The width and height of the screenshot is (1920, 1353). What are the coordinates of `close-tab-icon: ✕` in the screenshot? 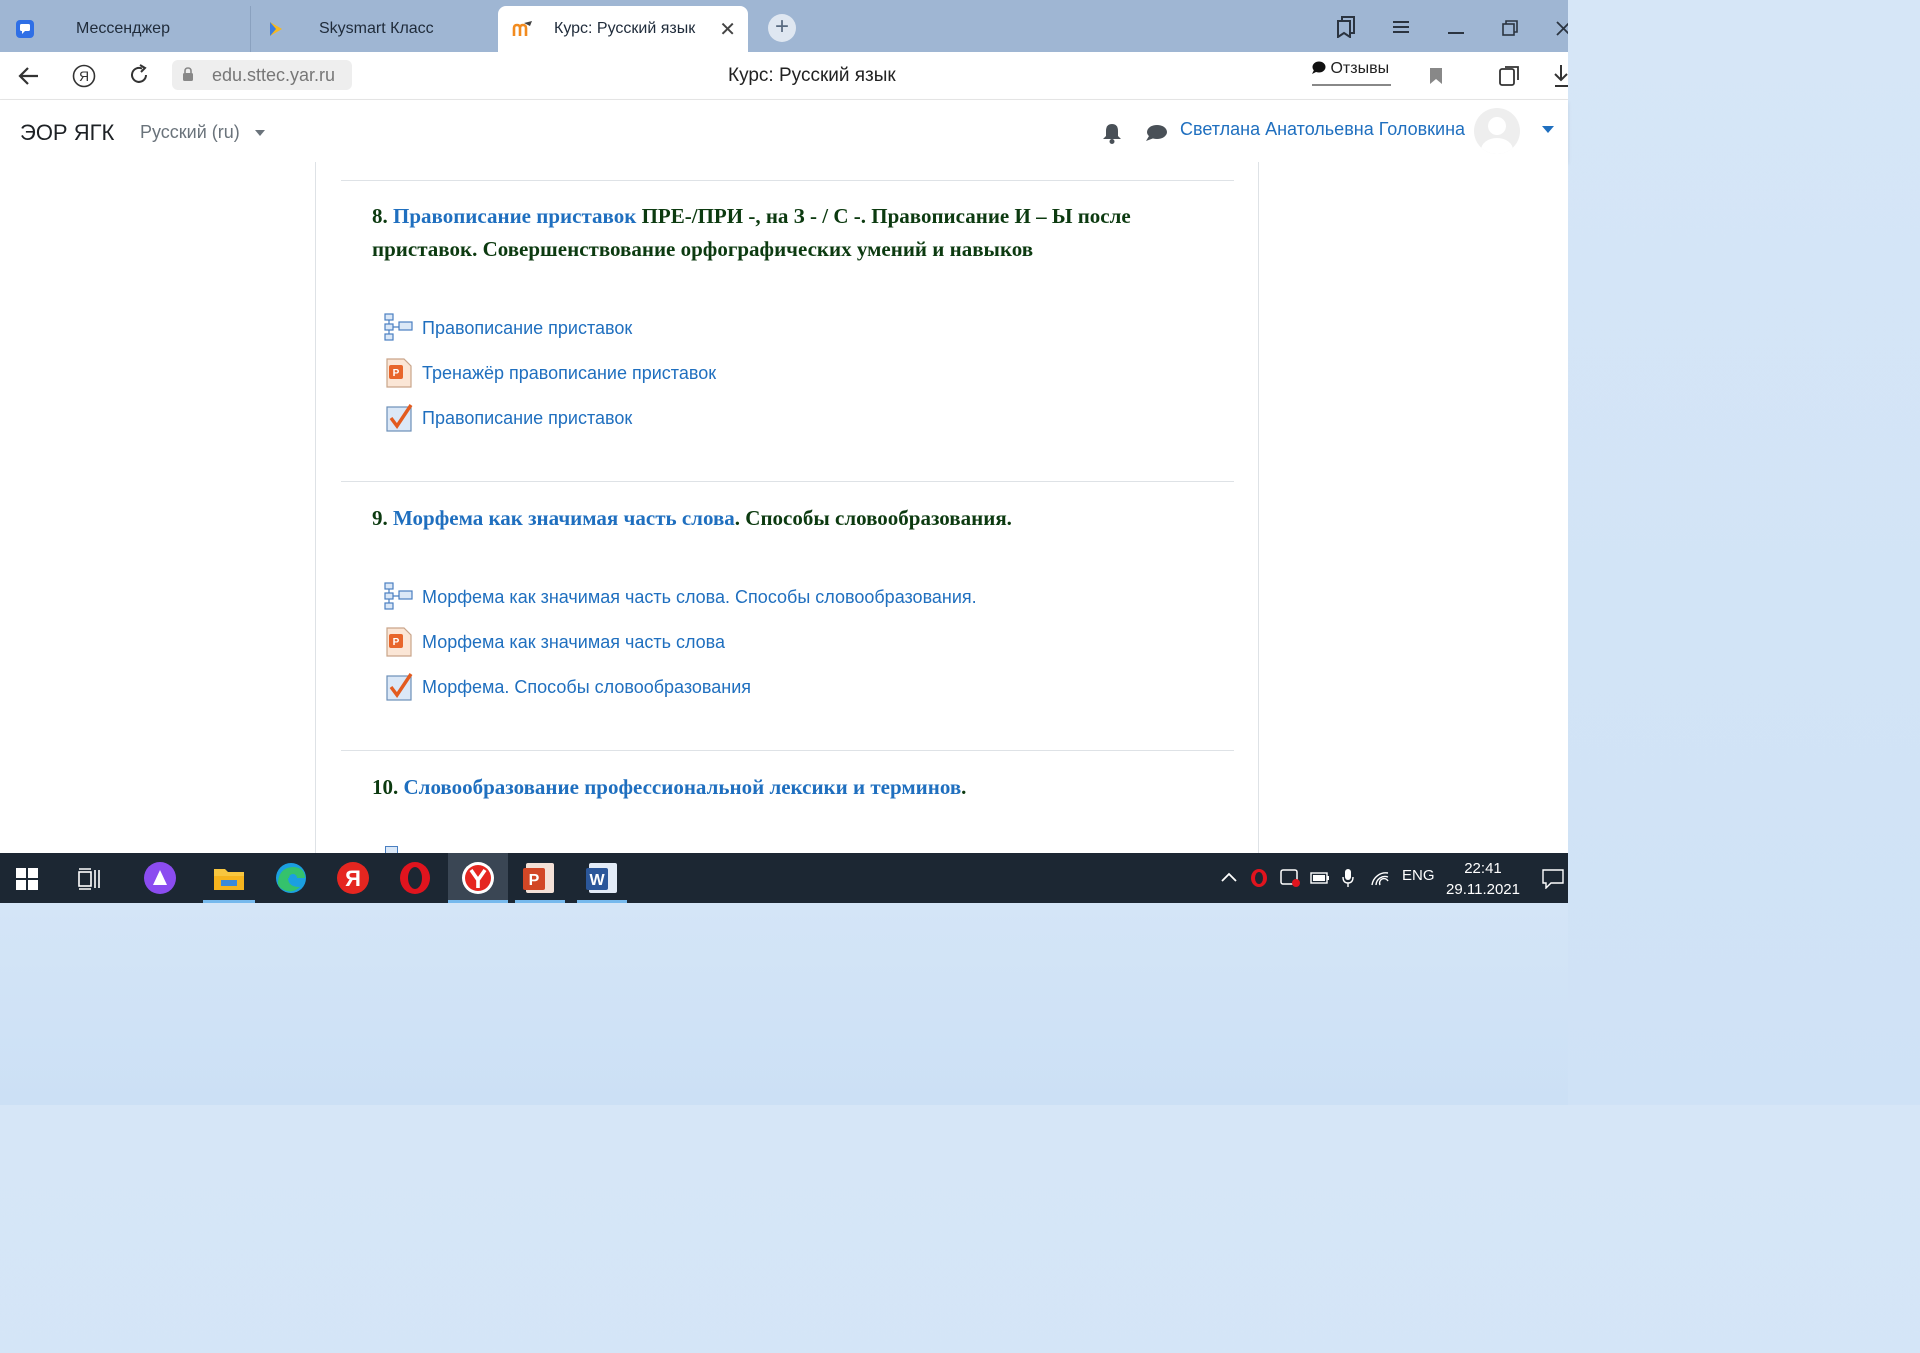 It's located at (727, 29).